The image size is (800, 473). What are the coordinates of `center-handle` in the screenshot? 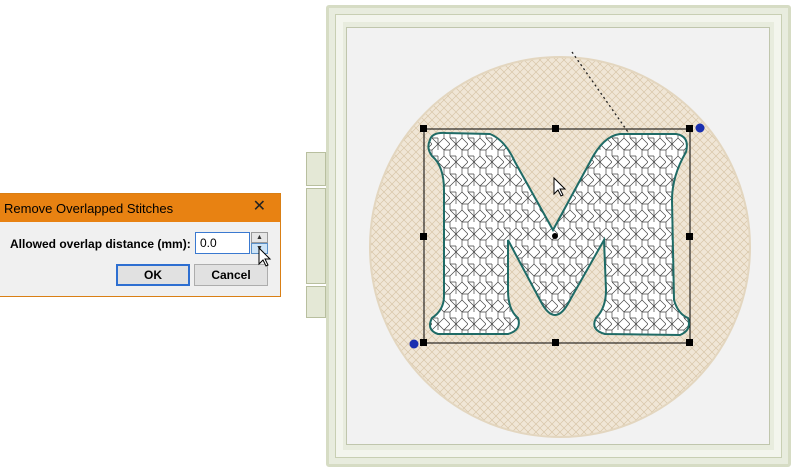 It's located at (555, 236).